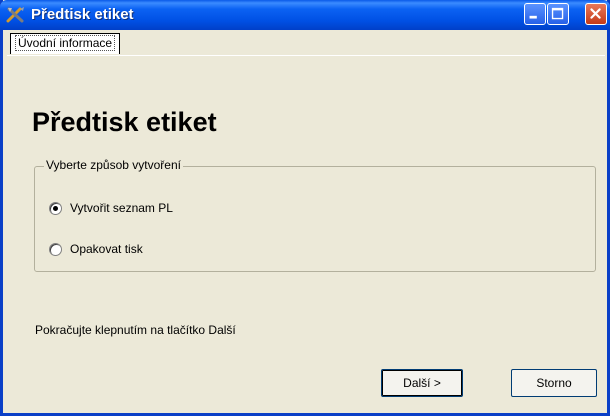 This screenshot has height=416, width=610. I want to click on tab-uvodni-informace: Úvodní informace, so click(65, 43).